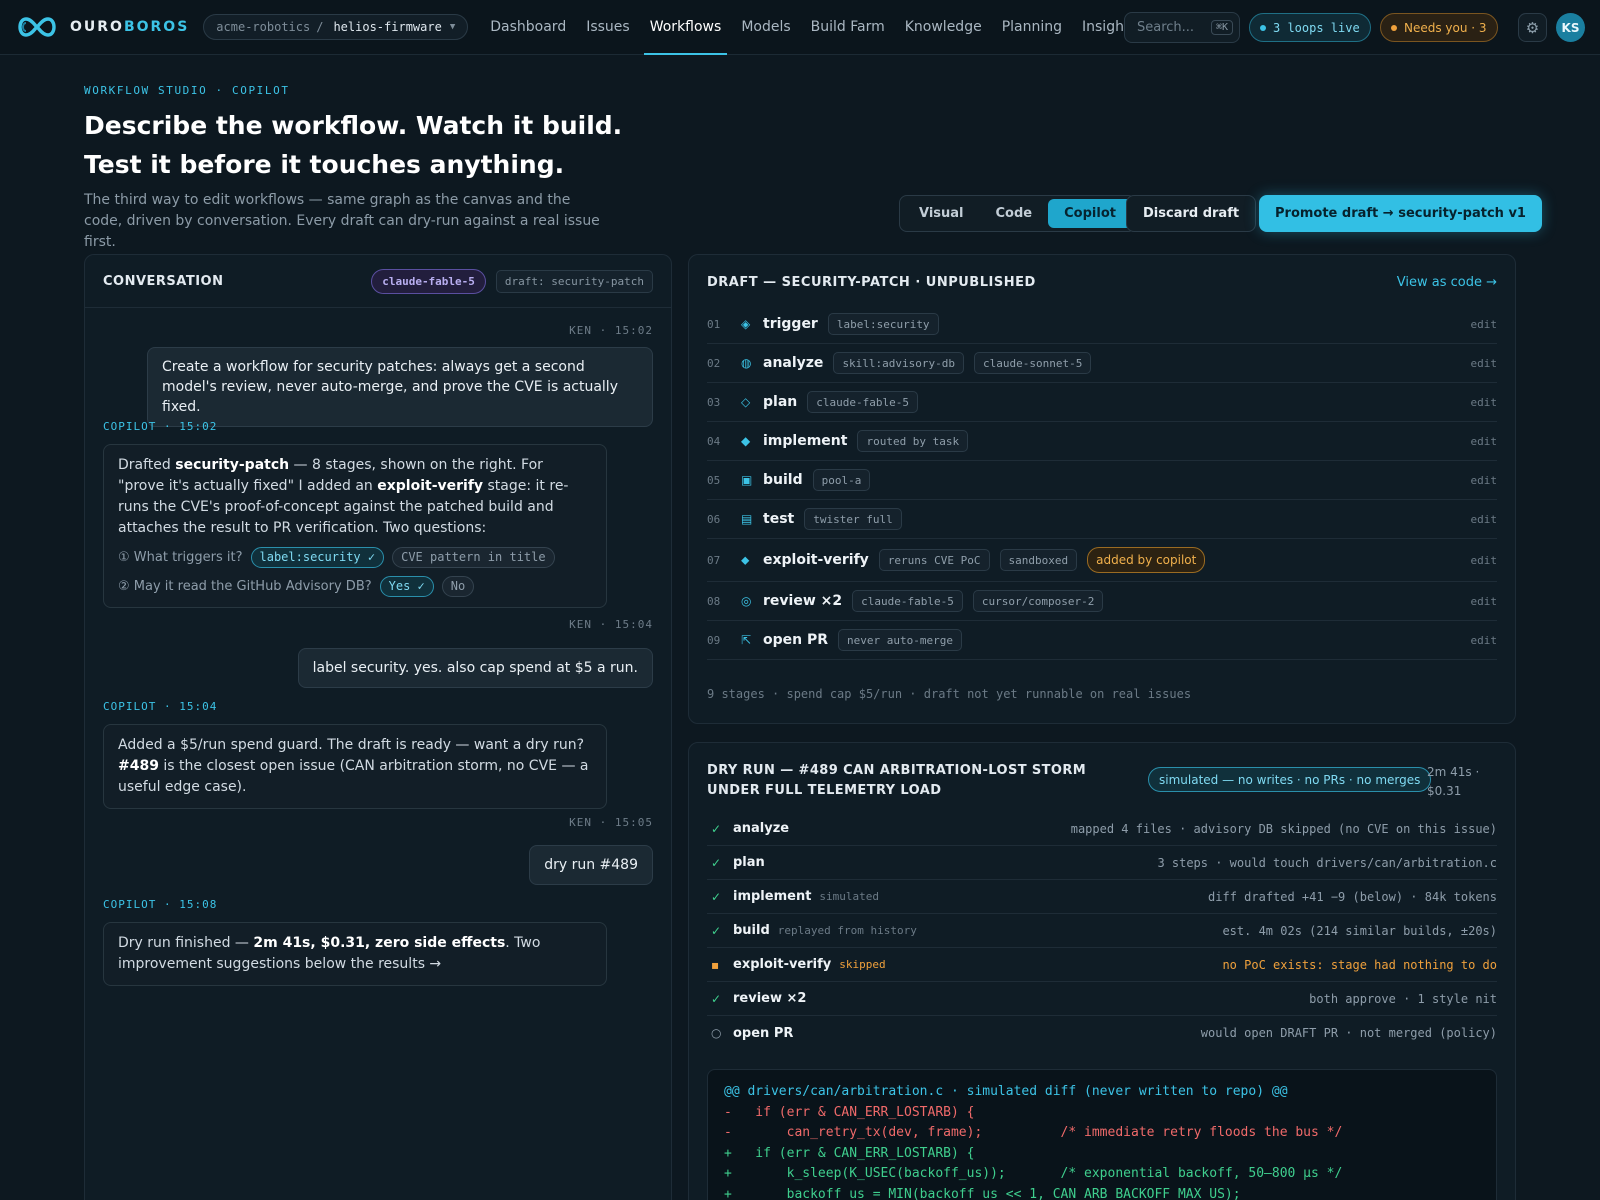 The height and width of the screenshot is (1200, 1600). I want to click on run-stage-detail: diff drafted +41 −9 (below) · 84k tokens, so click(1352, 896).